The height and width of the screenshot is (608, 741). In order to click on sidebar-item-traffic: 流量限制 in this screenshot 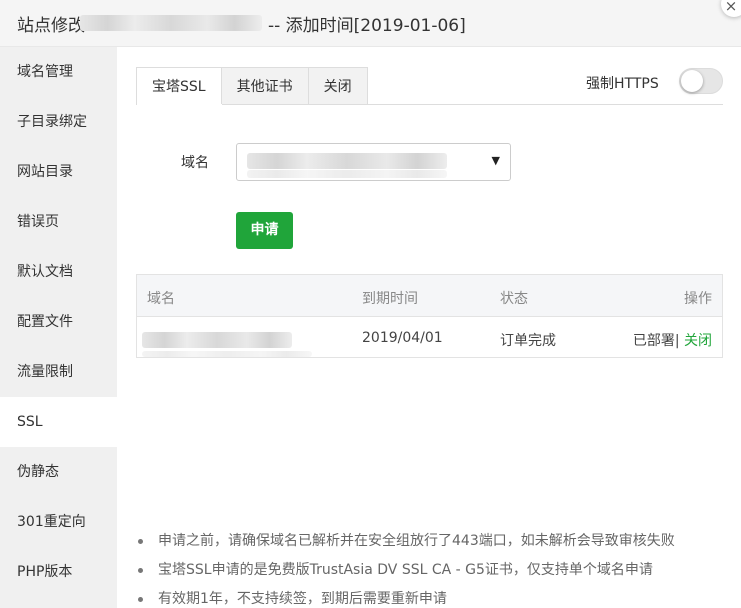, I will do `click(58, 372)`.